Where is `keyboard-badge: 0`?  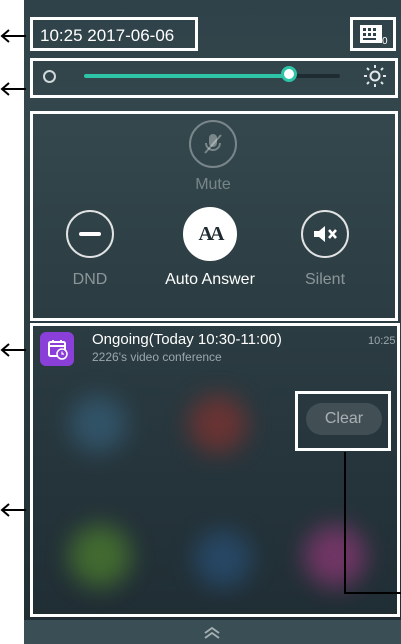
keyboard-badge: 0 is located at coordinates (385, 41).